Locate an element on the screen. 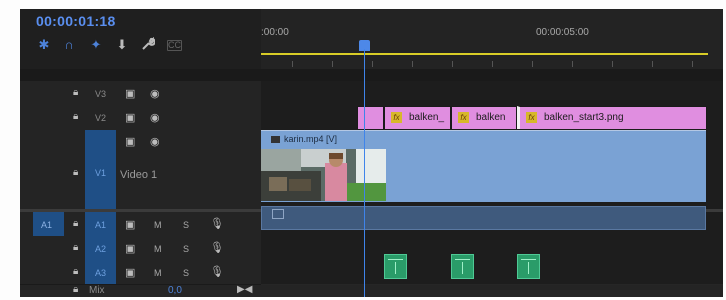 The height and width of the screenshot is (300, 726). ruler-label-5s: 00:00:05:00 is located at coordinates (562, 32).